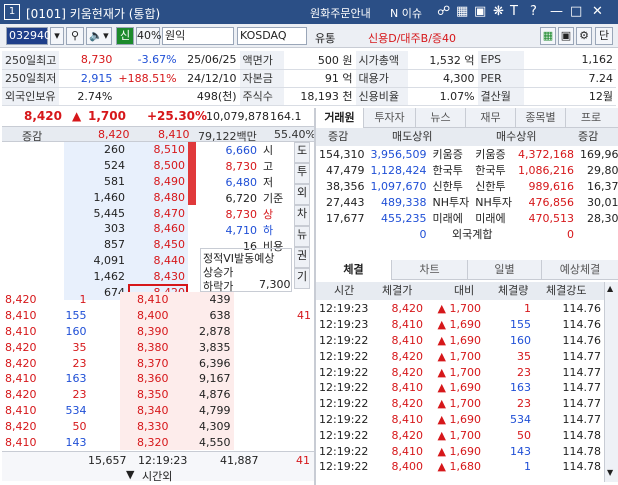  I want to click on scroll-up-icon: ▲, so click(610, 288).